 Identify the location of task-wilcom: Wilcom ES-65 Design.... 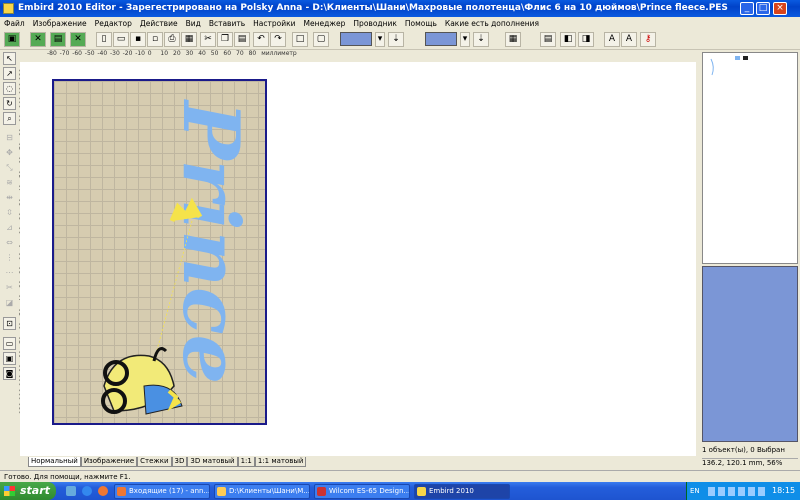
(362, 491).